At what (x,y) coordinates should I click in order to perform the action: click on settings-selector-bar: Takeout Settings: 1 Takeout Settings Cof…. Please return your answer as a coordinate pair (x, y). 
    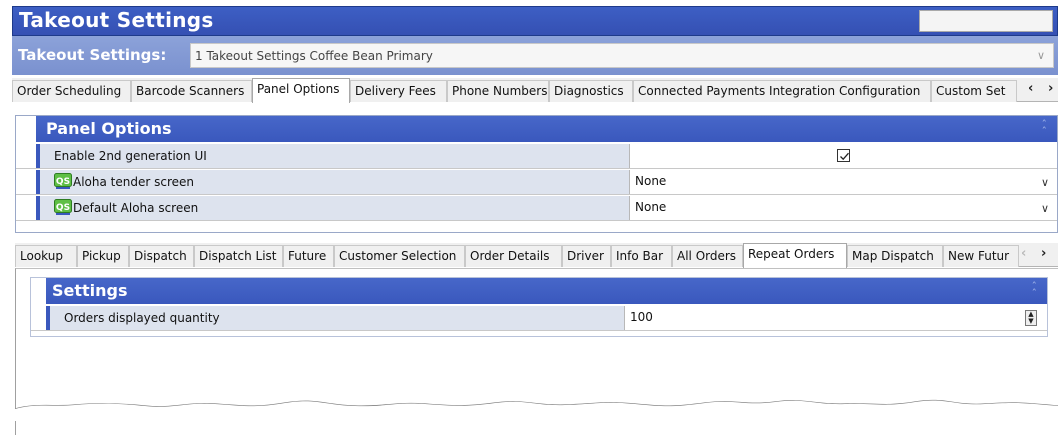
    Looking at the image, I should click on (535, 55).